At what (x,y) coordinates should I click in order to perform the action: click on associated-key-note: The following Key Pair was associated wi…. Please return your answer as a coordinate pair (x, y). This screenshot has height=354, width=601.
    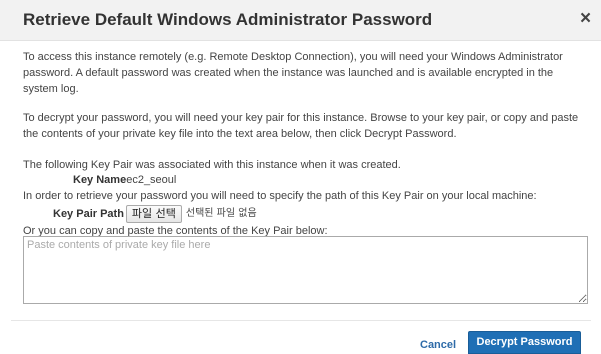
    Looking at the image, I should click on (212, 165).